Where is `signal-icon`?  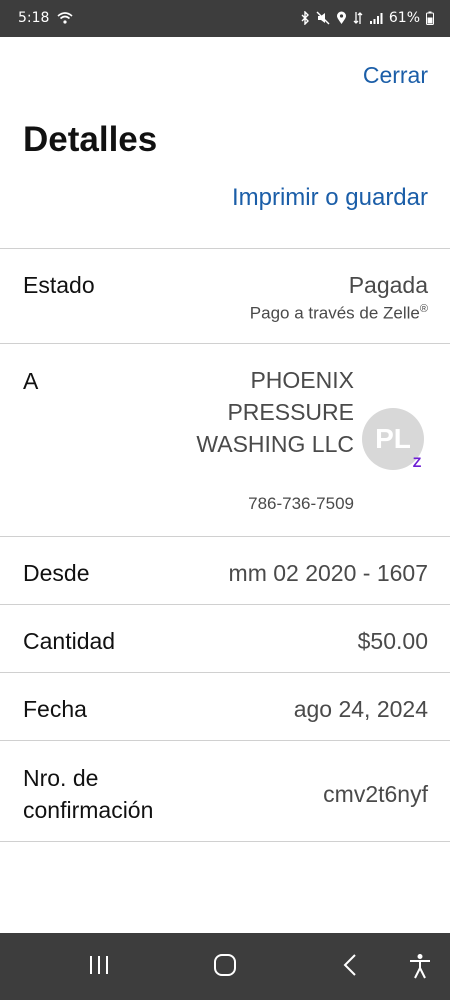
signal-icon is located at coordinates (376, 18).